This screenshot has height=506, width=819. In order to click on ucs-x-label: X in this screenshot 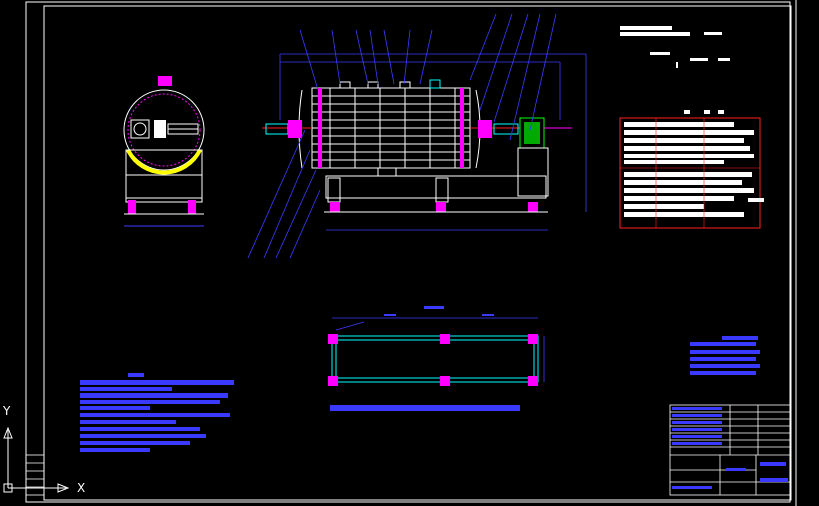, I will do `click(81, 488)`.